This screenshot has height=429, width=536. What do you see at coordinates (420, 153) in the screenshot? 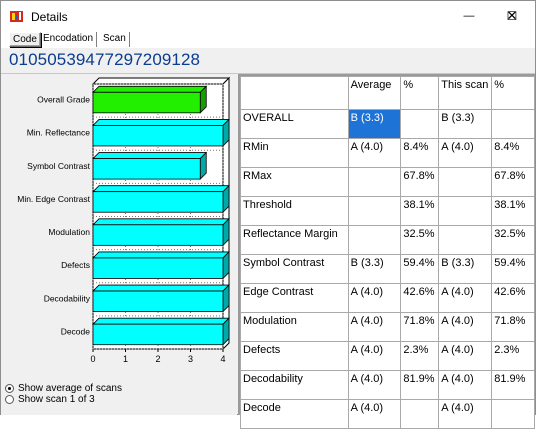
I see `average-percent-cell: 8.4%` at bounding box center [420, 153].